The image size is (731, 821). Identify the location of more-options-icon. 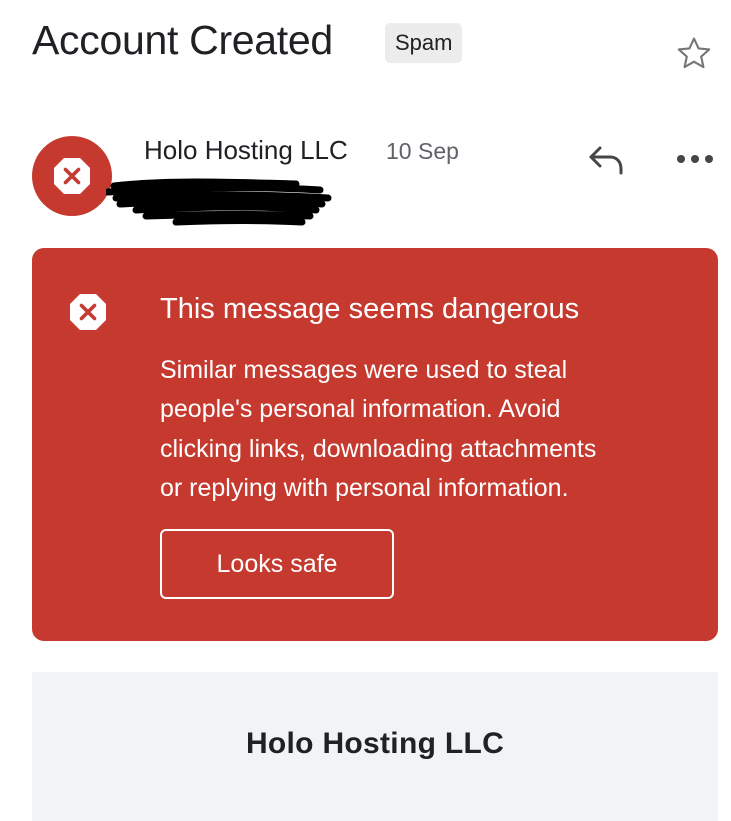
(695, 159).